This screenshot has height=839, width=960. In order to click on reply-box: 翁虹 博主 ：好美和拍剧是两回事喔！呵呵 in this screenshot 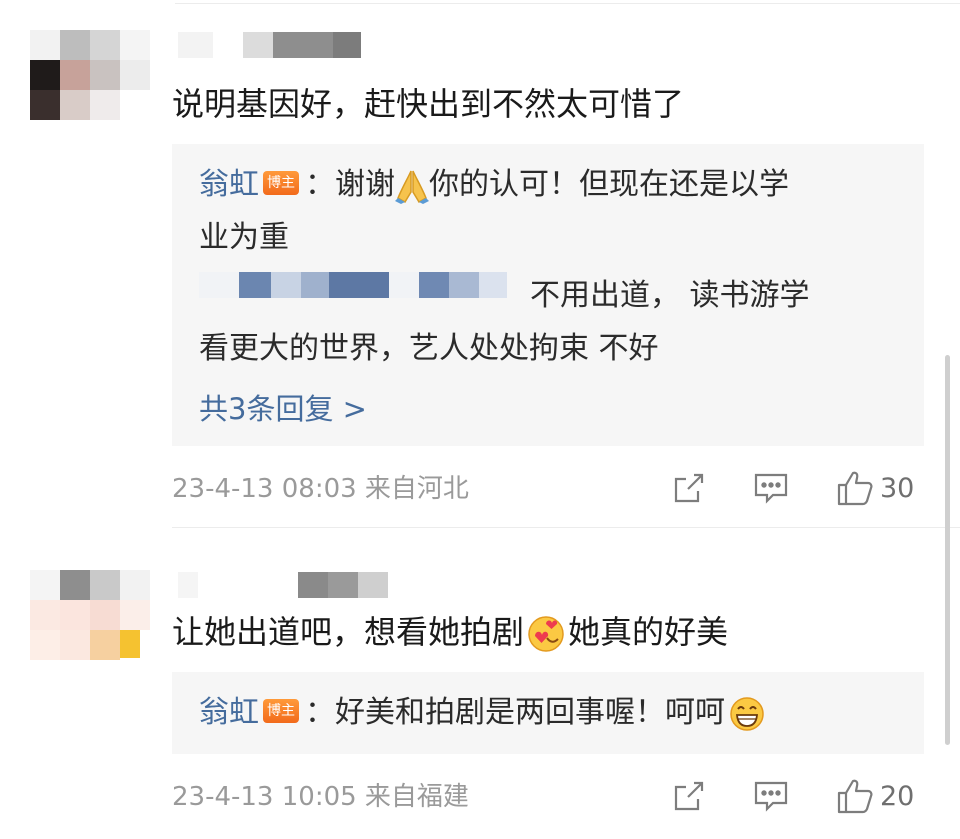, I will do `click(548, 713)`.